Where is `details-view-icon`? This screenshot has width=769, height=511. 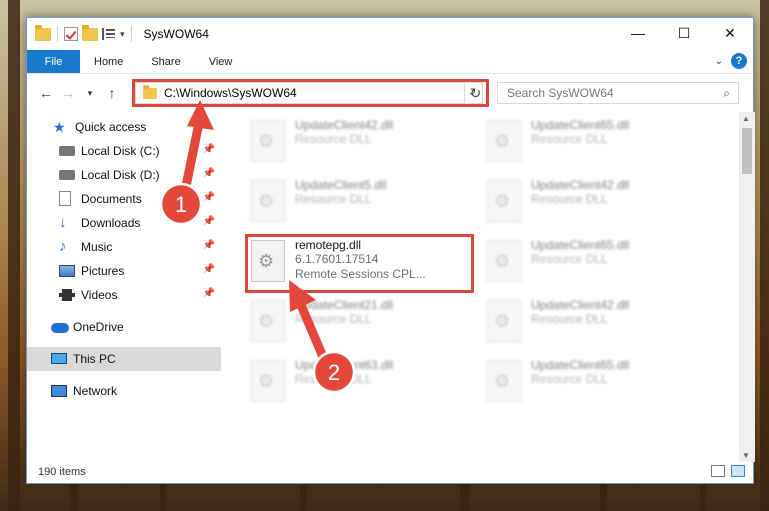 details-view-icon is located at coordinates (718, 471).